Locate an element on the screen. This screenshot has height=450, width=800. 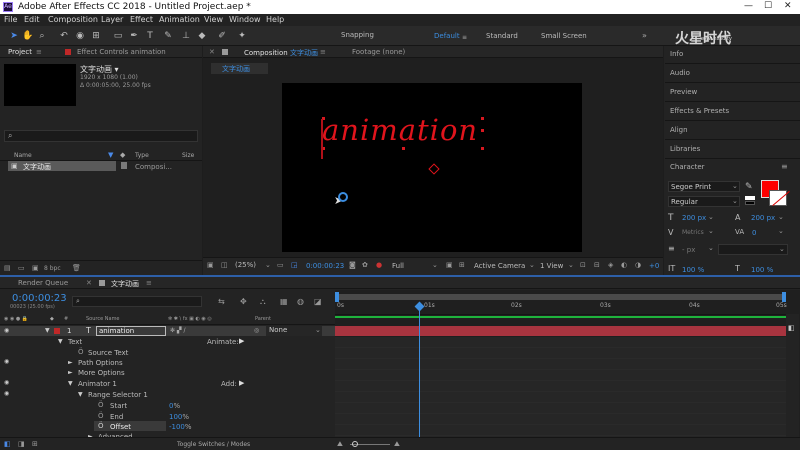
workspace-menu-icon: ≡ is located at coordinates (464, 37).